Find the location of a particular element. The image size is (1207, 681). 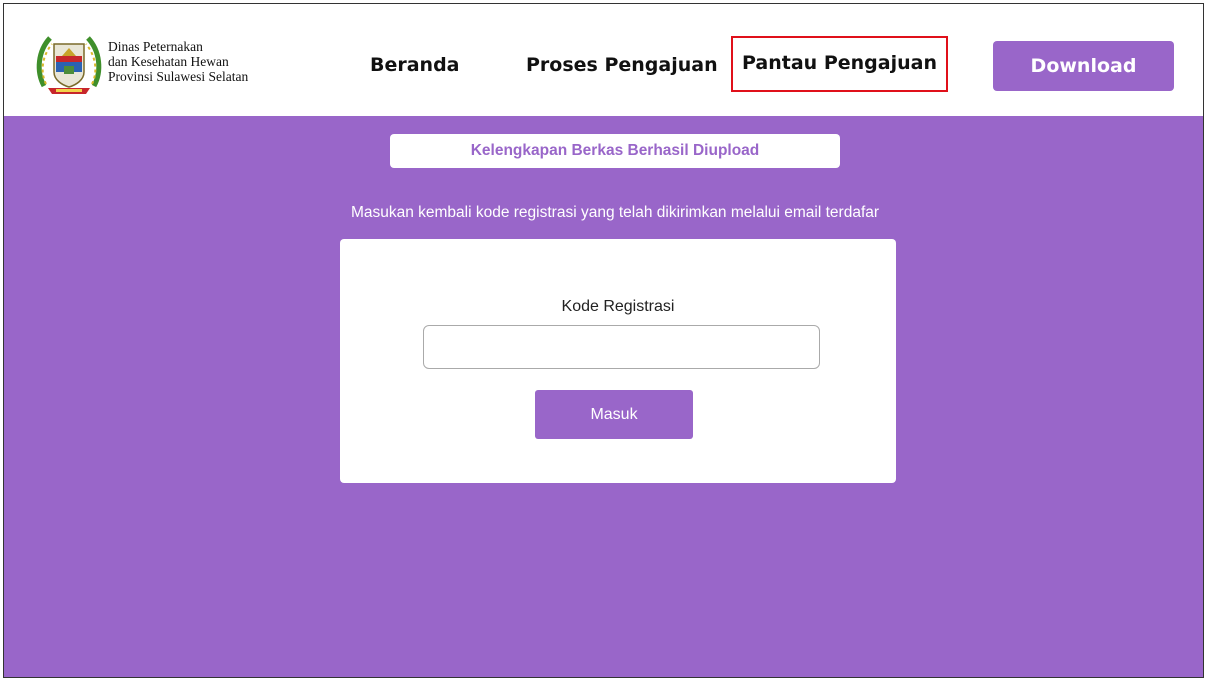

org-name-line-1: Dinas Peternakan is located at coordinates (155, 46).